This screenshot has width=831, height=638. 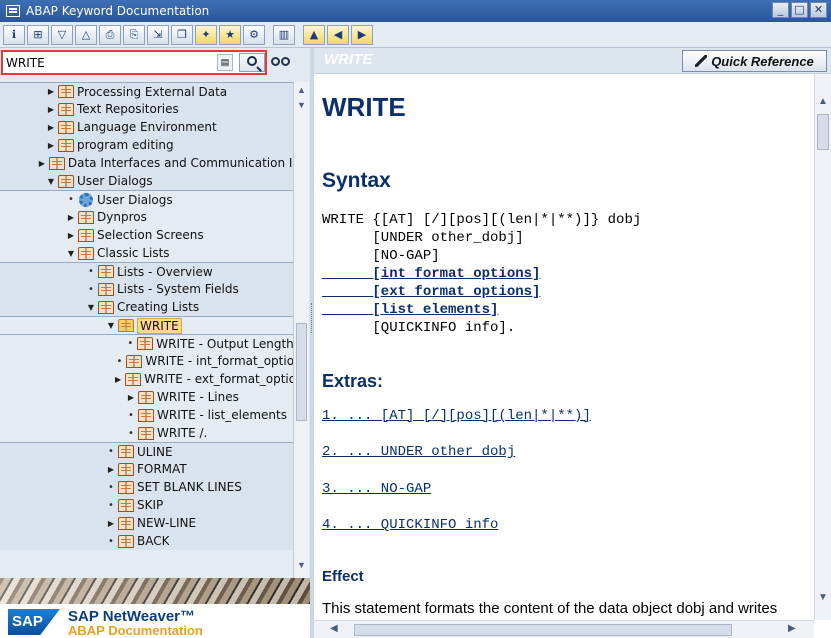 I want to click on tree-node: ▼ Creating Lists, so click(x=146, y=307).